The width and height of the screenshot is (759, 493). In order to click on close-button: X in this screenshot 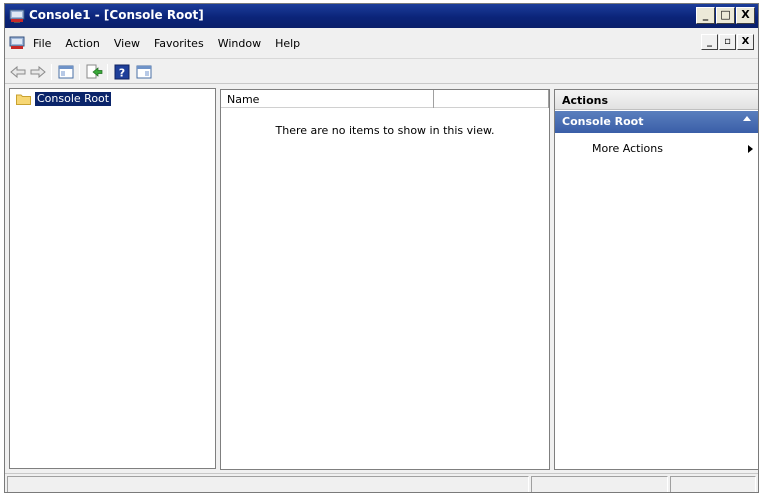, I will do `click(745, 15)`.